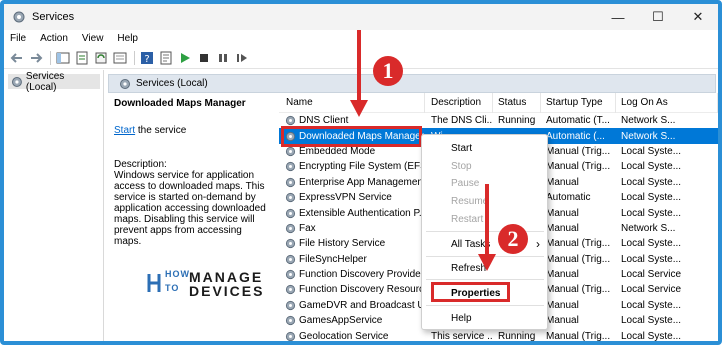 The width and height of the screenshot is (722, 345). I want to click on stop-icon, so click(204, 58).